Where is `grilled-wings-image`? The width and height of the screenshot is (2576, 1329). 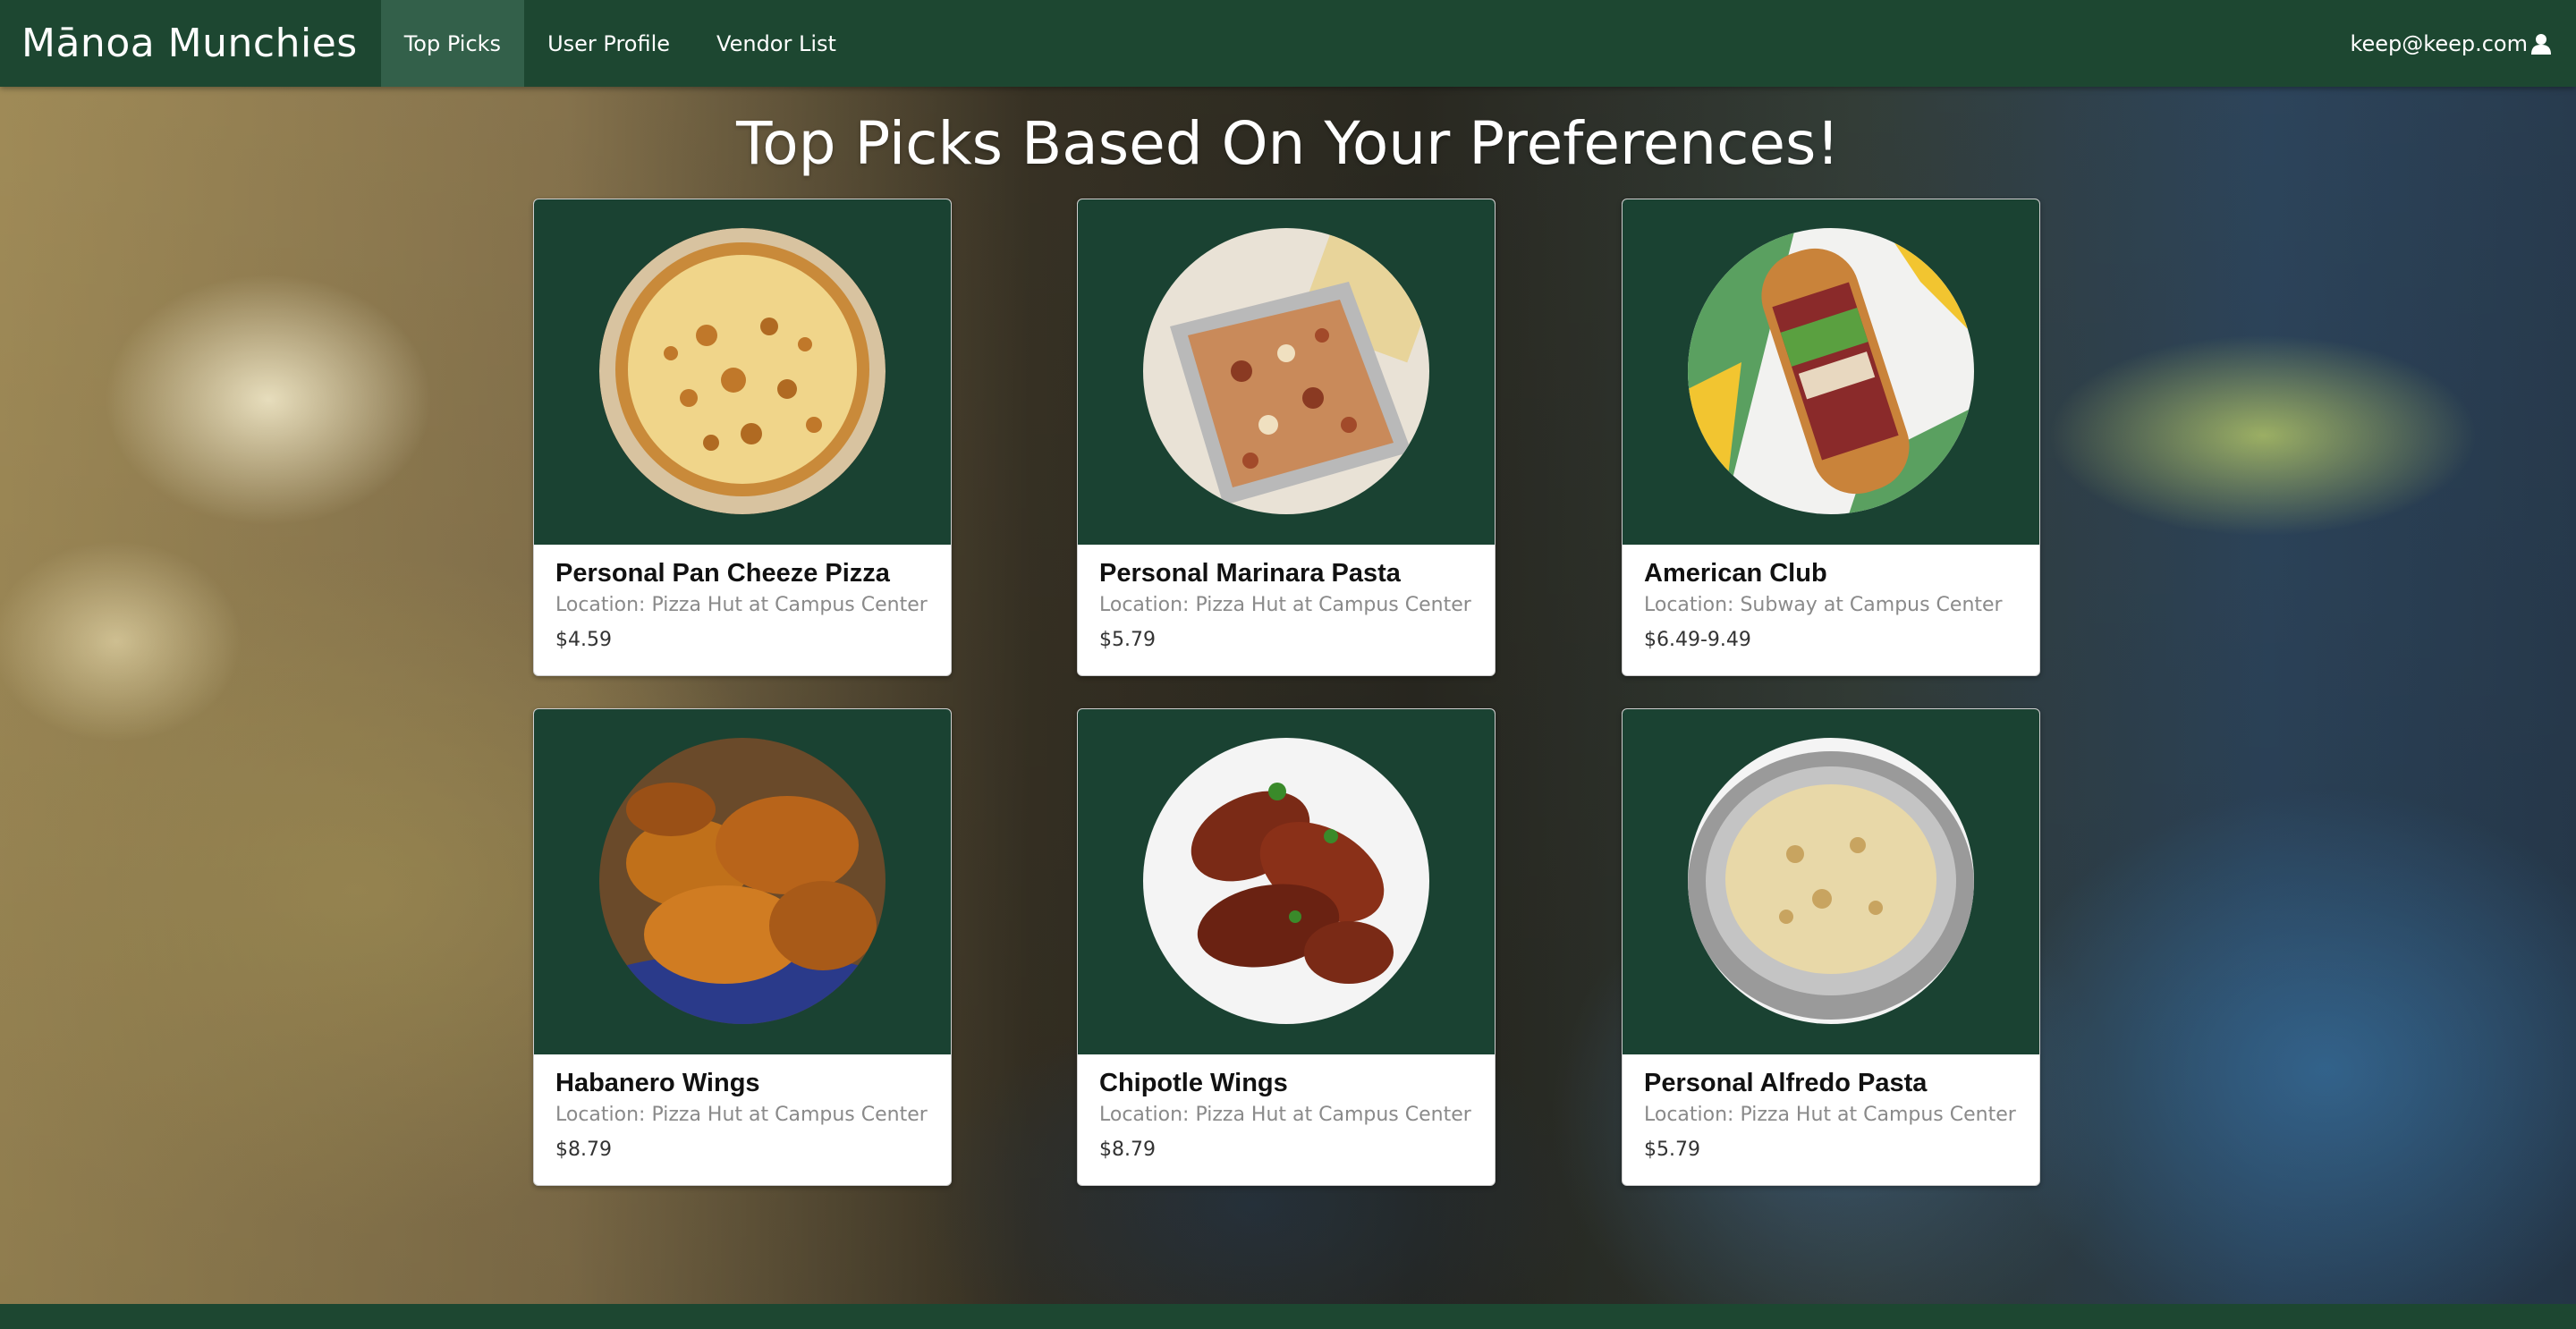 grilled-wings-image is located at coordinates (1286, 881).